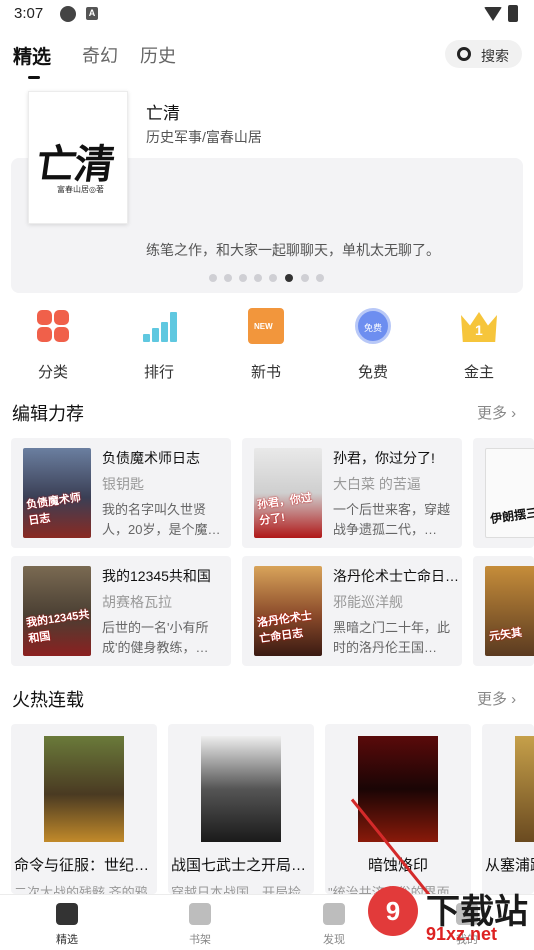 This screenshot has height=950, width=534. I want to click on notification-icon: A, so click(92, 13).